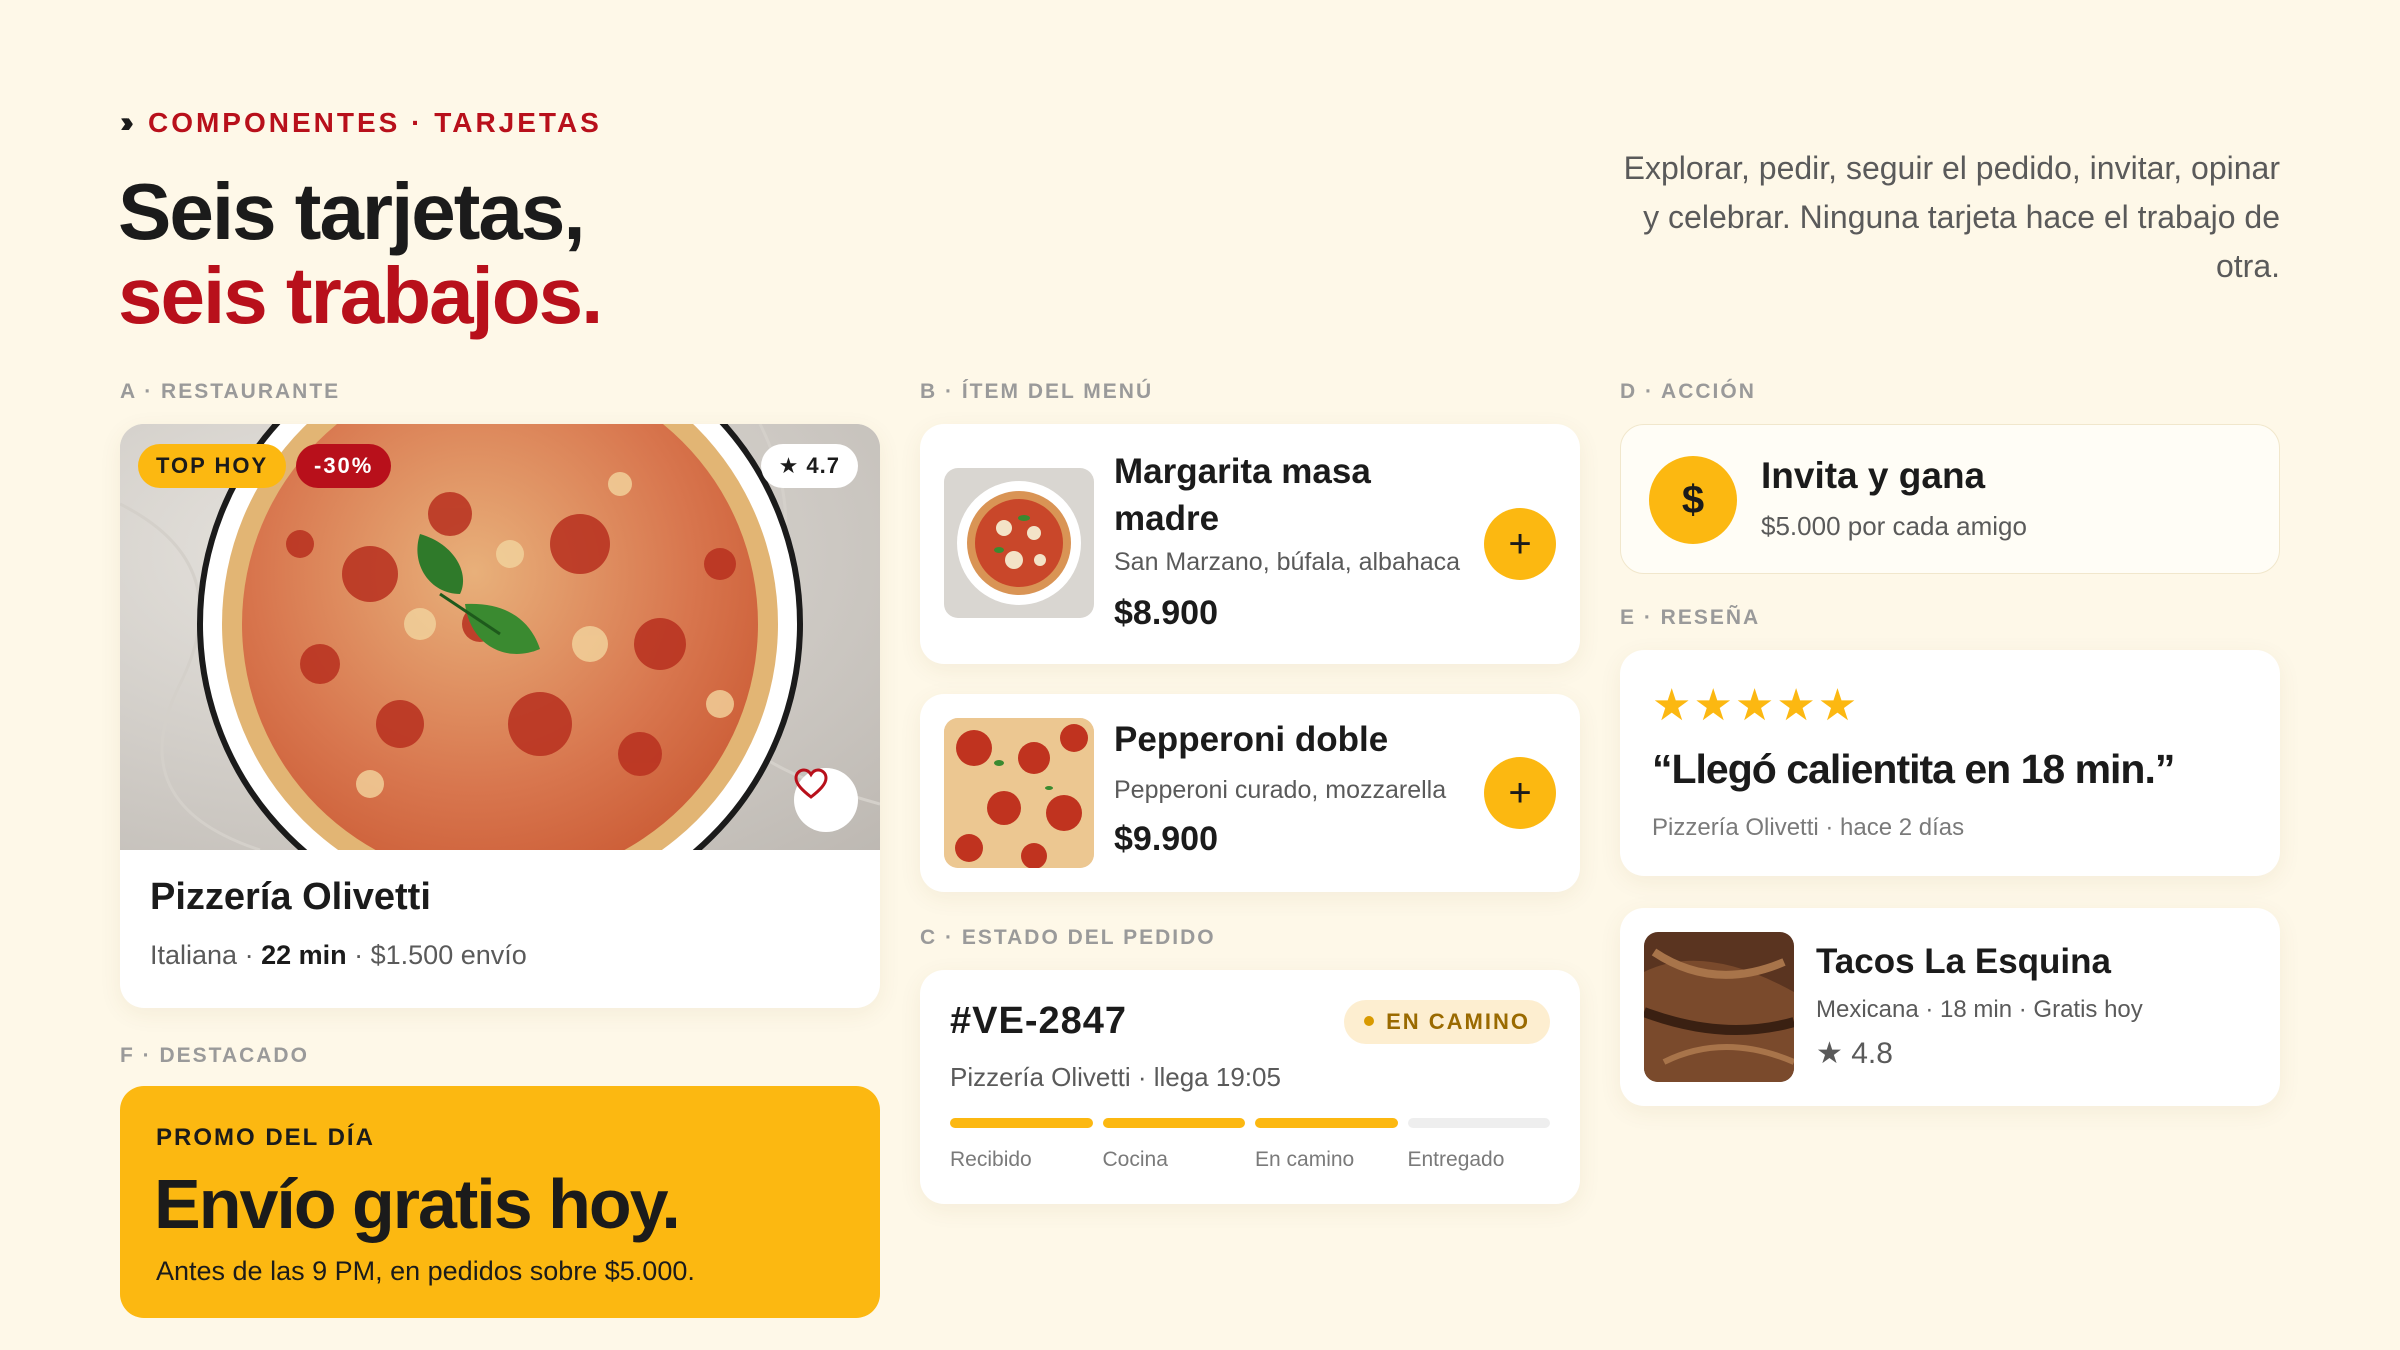  What do you see at coordinates (1305, 1159) in the screenshot?
I see `step-label: En camino` at bounding box center [1305, 1159].